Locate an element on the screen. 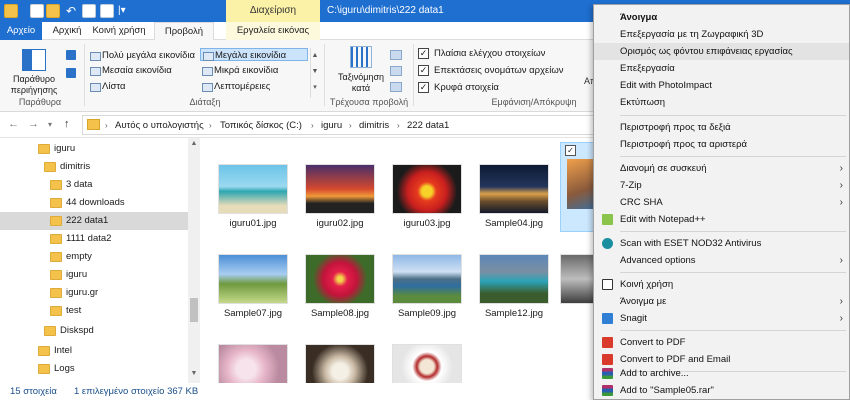 The height and width of the screenshot is (400, 850). recent-locations-icon: ▾ is located at coordinates (50, 124).